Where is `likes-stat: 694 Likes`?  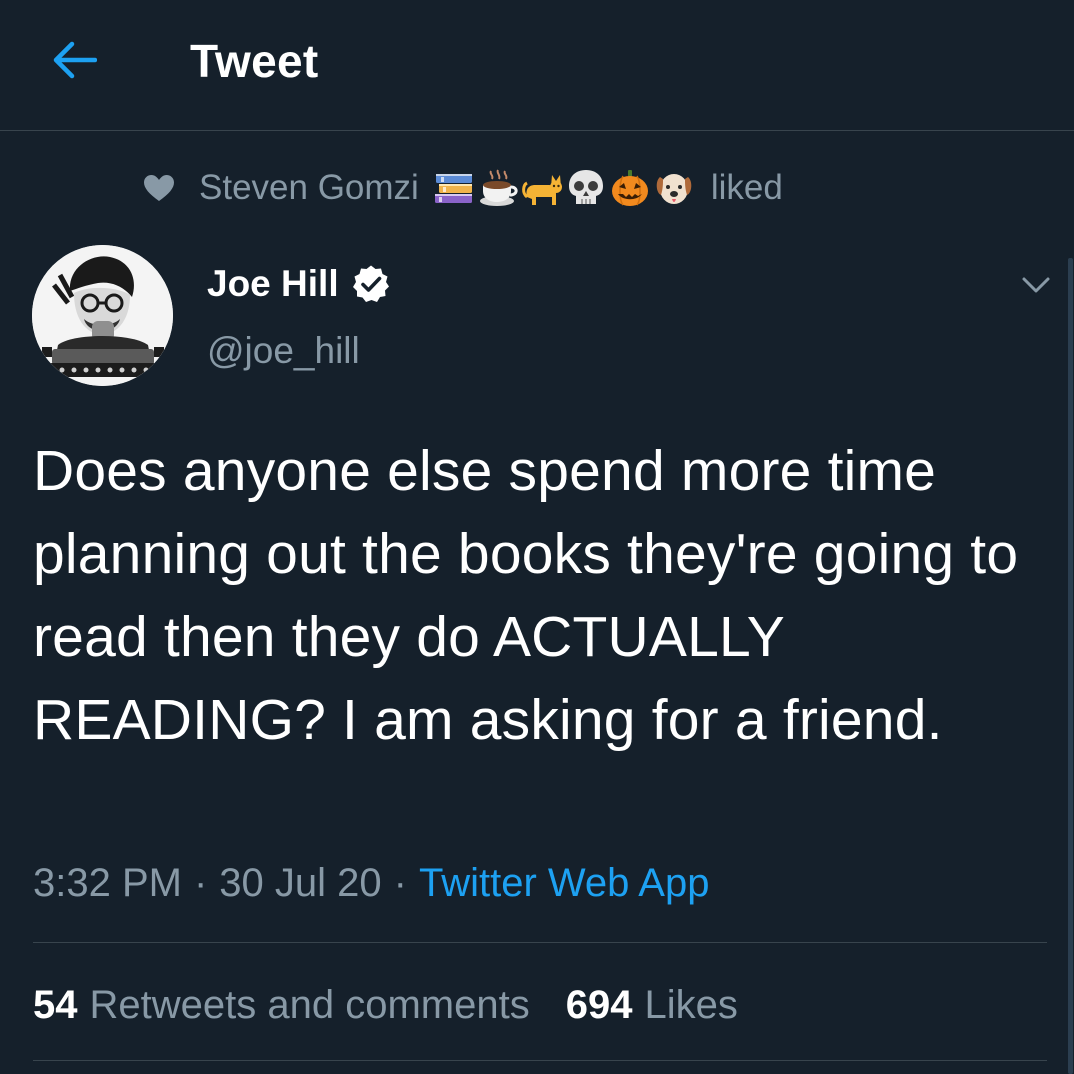 likes-stat: 694 Likes is located at coordinates (652, 1005).